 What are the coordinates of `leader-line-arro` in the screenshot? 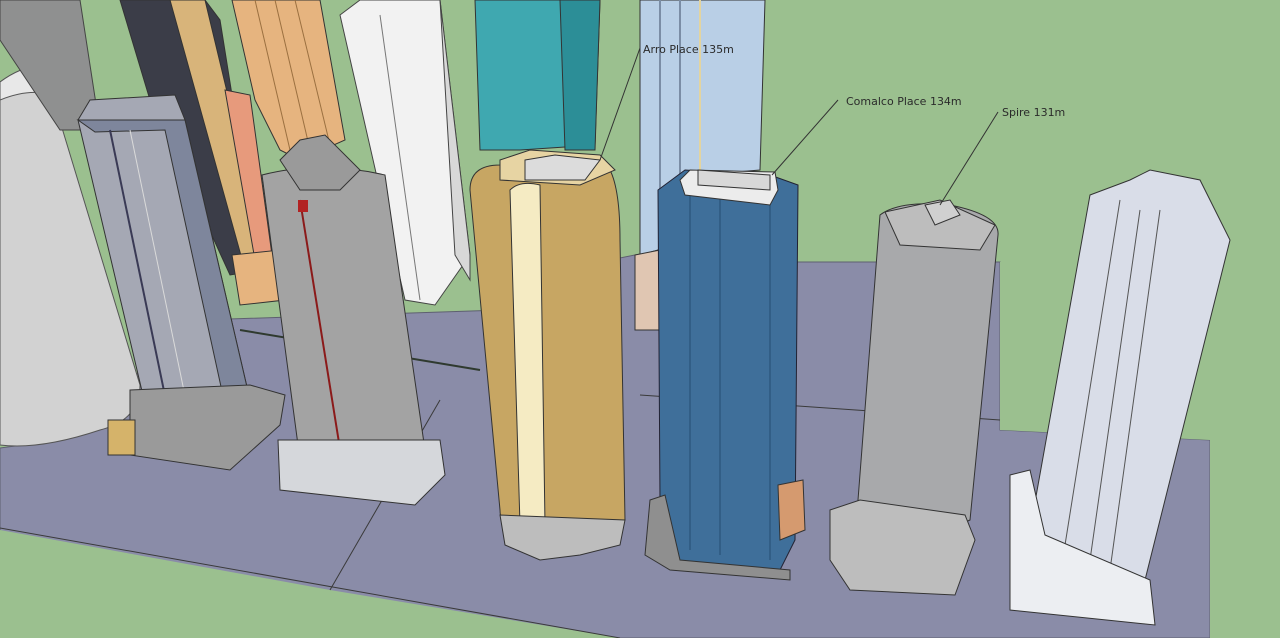 It's located at (620, 104).